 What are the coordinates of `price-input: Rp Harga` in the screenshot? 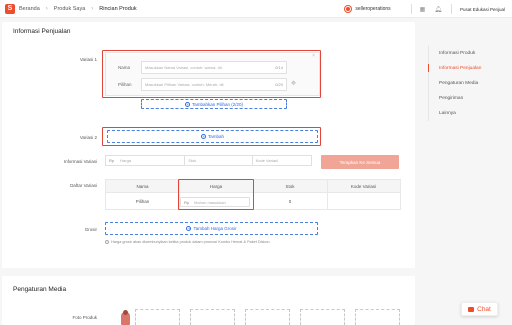 It's located at (146, 160).